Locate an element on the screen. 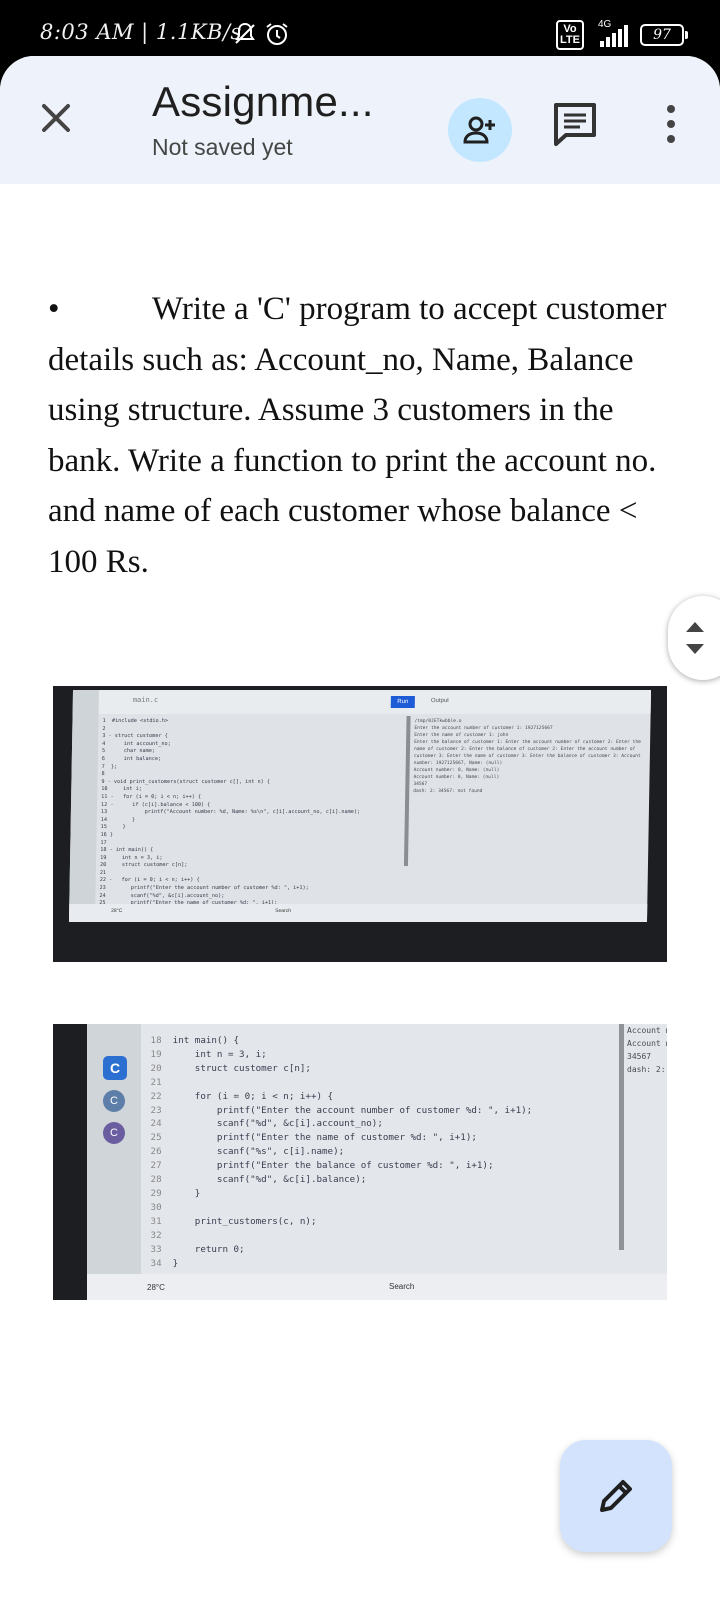 The image size is (720, 1600). code-line: 15 } is located at coordinates (113, 827).